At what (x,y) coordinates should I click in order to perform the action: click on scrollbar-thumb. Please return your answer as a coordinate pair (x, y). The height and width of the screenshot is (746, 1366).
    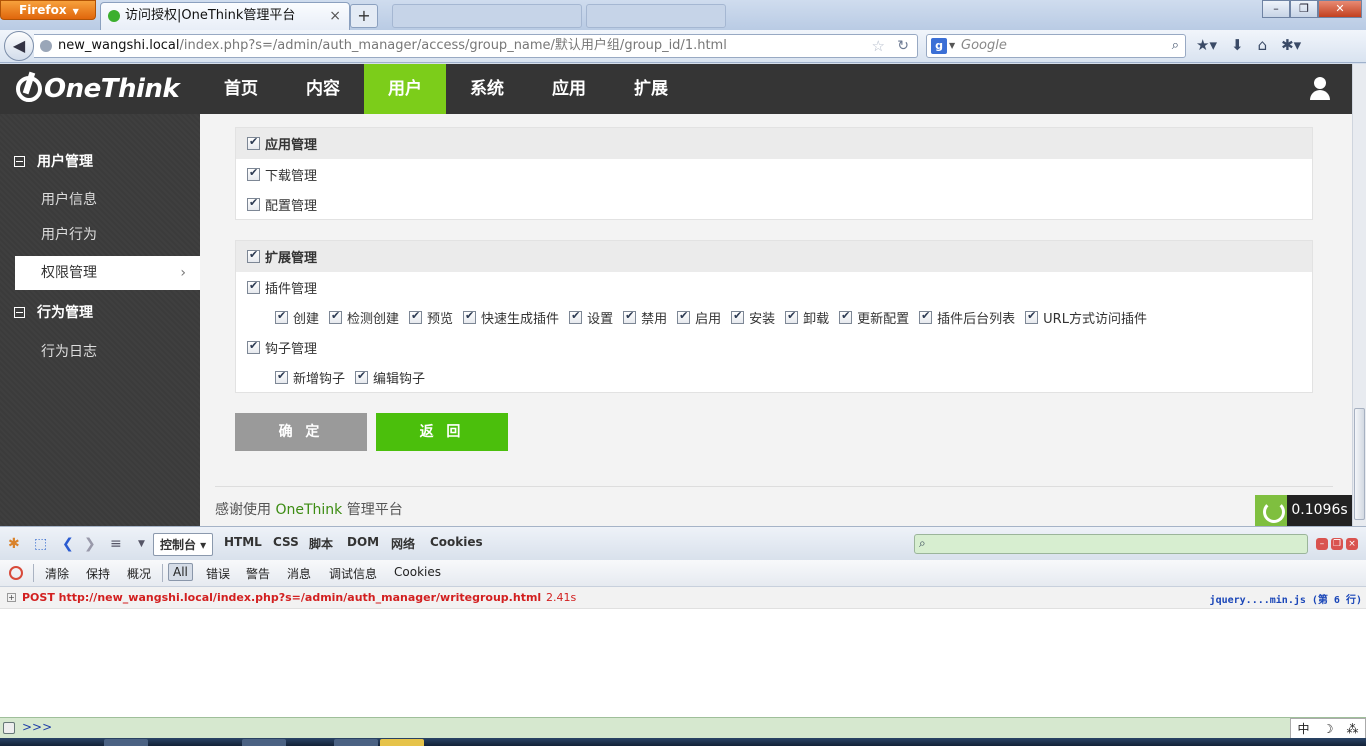
    Looking at the image, I should click on (1359, 464).